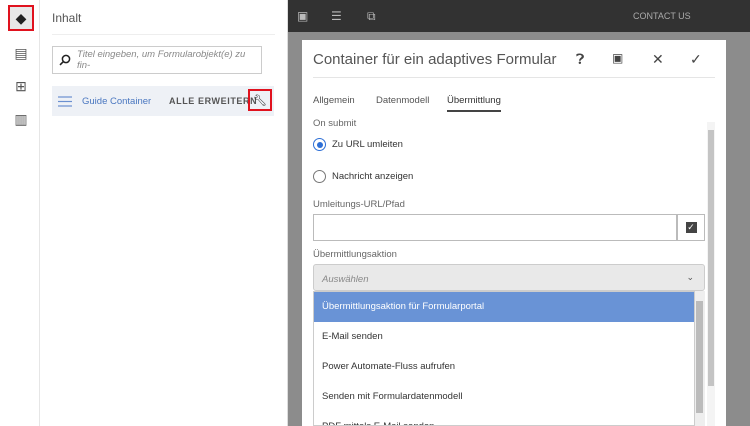  I want to click on hamburger-icon, so click(65, 101).